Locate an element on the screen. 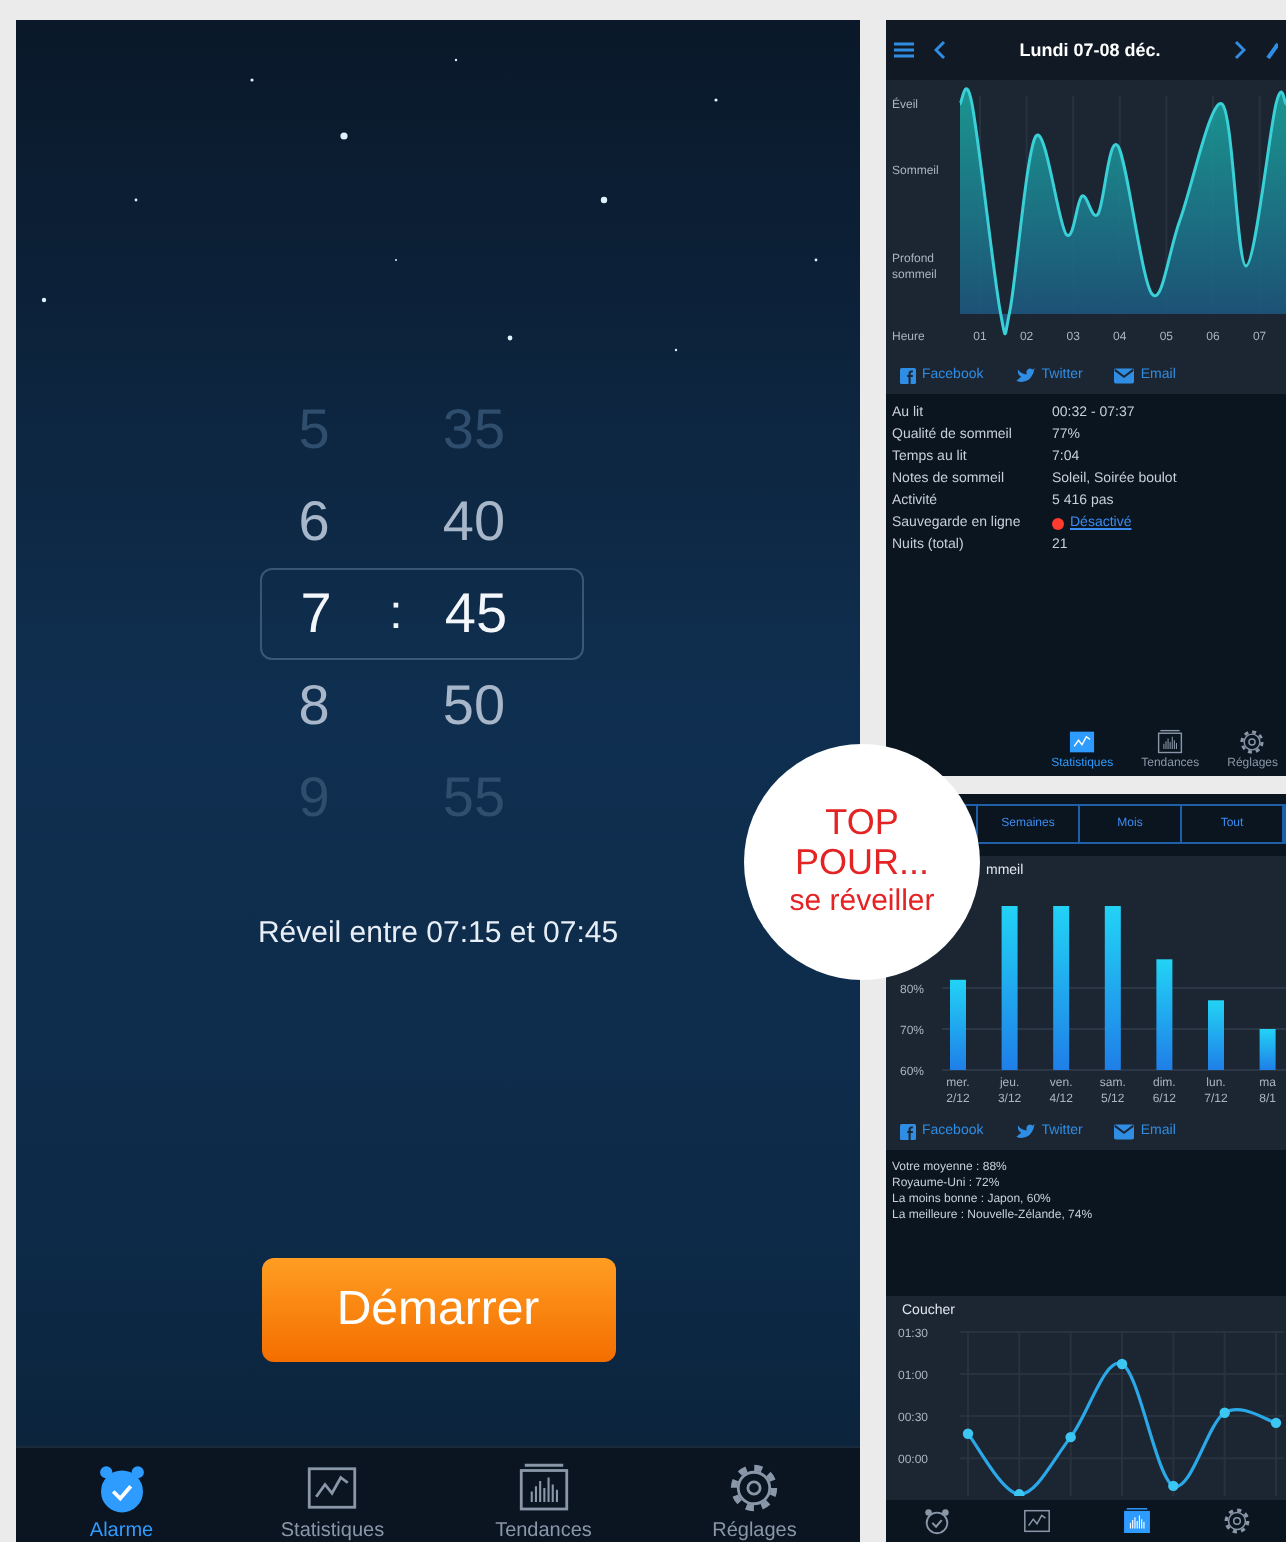 Image resolution: width=1286 pixels, height=1542 pixels. wake-window-text: Réveil entre 07:15 et 07:45 is located at coordinates (438, 933).